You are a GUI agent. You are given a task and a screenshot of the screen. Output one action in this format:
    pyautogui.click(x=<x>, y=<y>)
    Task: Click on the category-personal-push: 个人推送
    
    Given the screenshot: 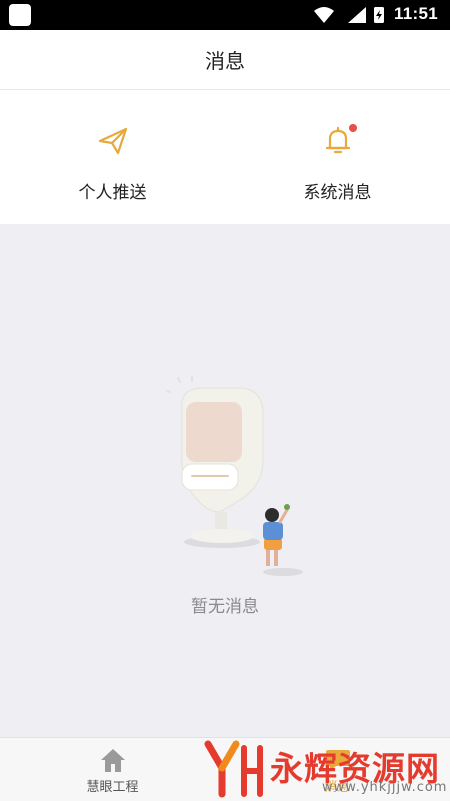 What is the action you would take?
    pyautogui.click(x=112, y=157)
    